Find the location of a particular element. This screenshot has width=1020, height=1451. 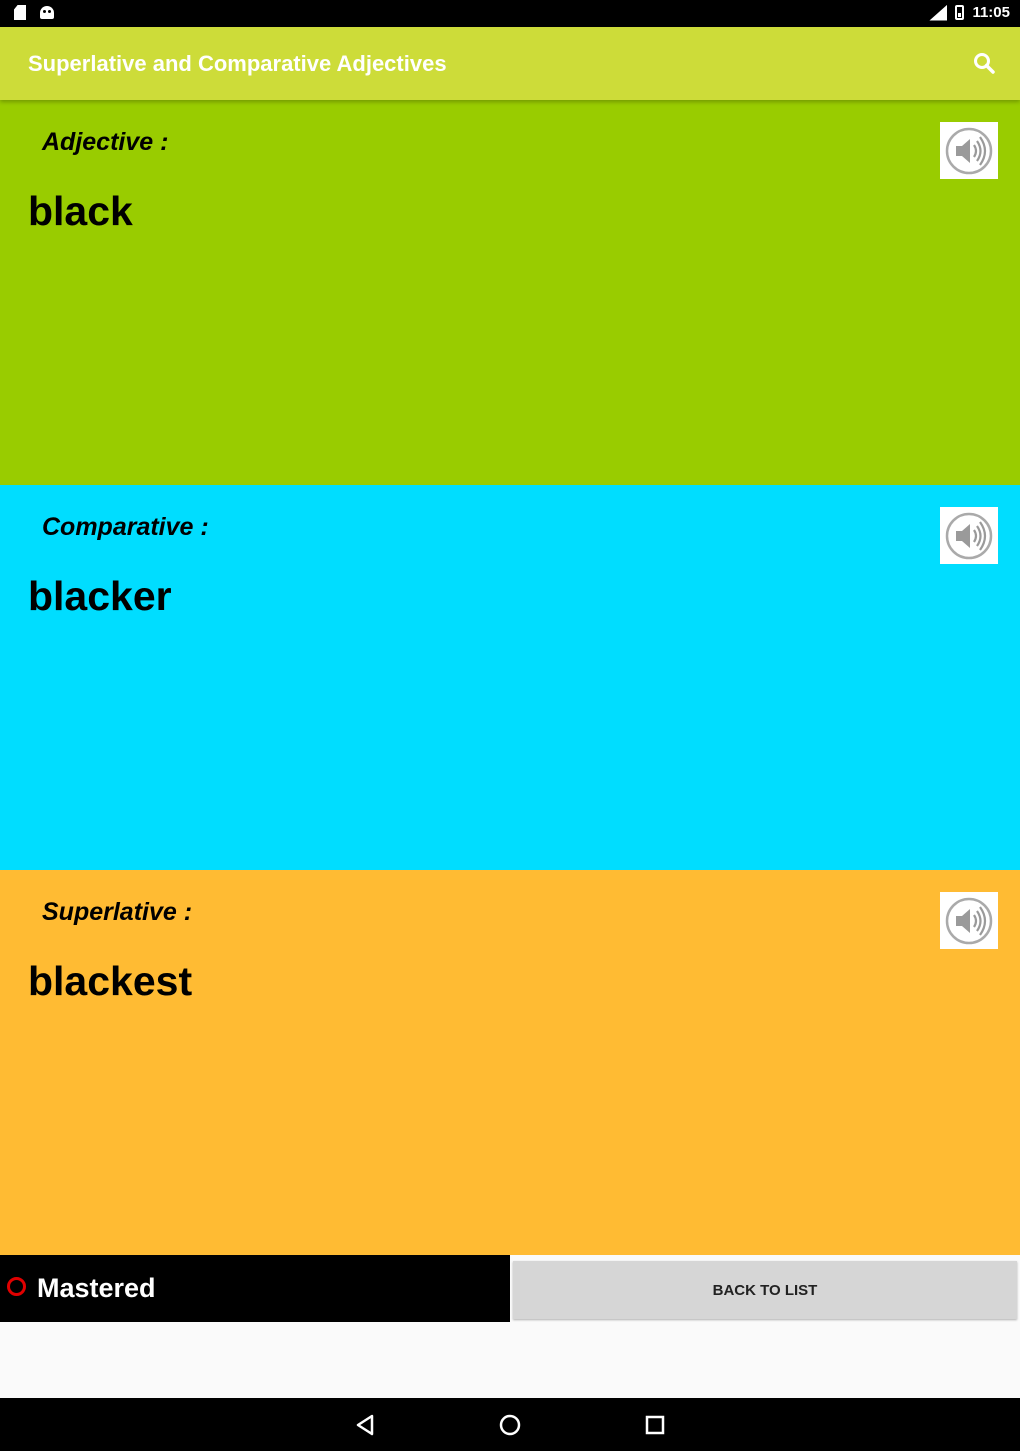

comparative-speaker-button is located at coordinates (969, 535).